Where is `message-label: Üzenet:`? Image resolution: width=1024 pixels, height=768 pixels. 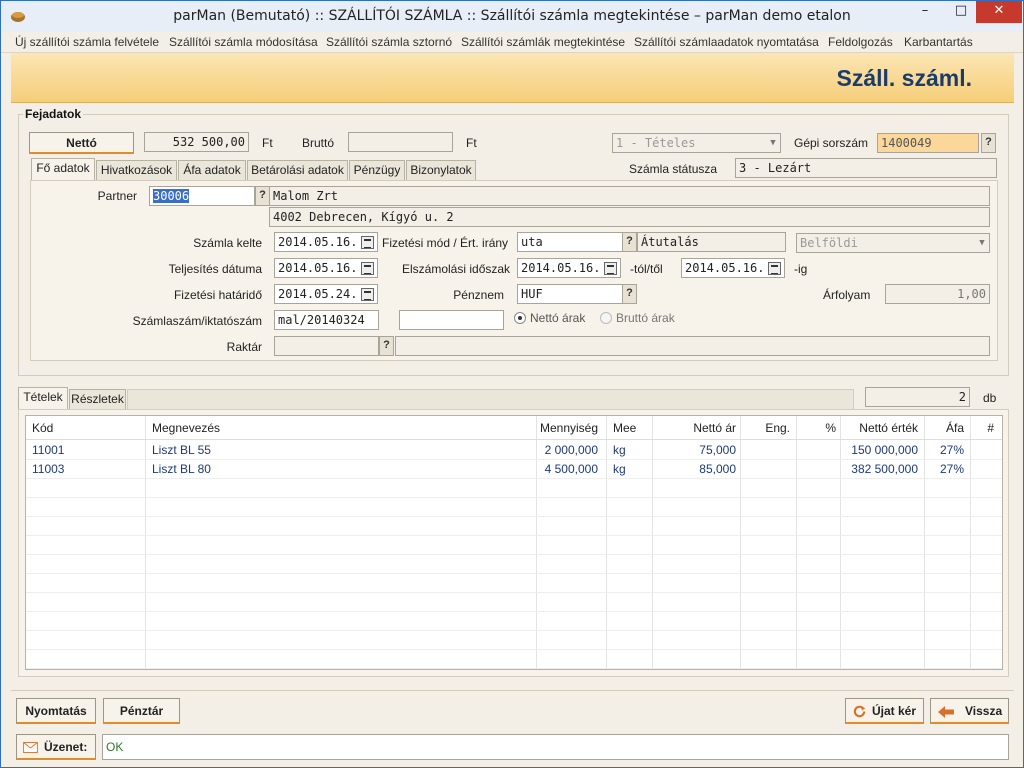 message-label: Üzenet: is located at coordinates (66, 747).